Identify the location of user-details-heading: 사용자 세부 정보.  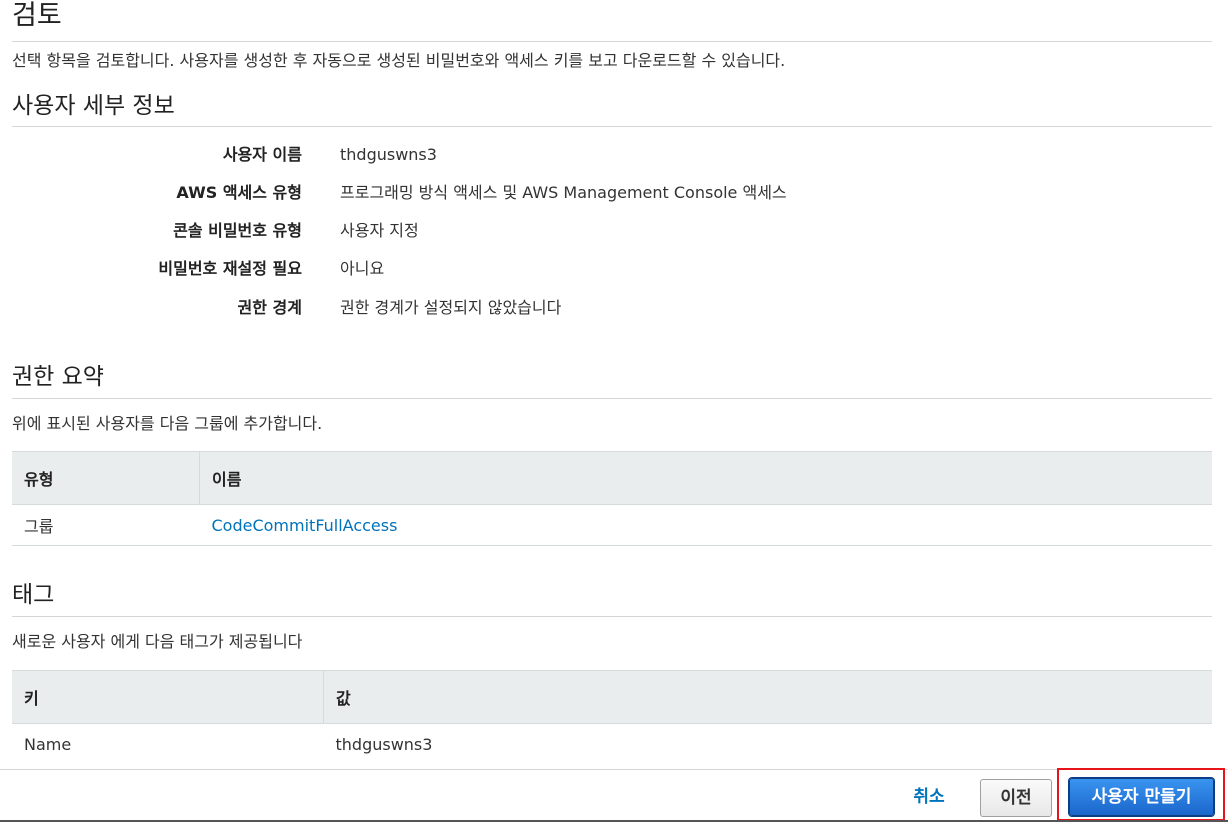
(93, 106).